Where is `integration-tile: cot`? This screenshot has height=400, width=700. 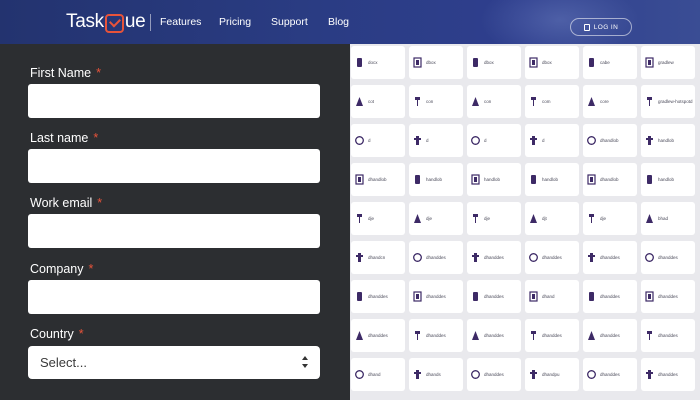
integration-tile: cot is located at coordinates (378, 101).